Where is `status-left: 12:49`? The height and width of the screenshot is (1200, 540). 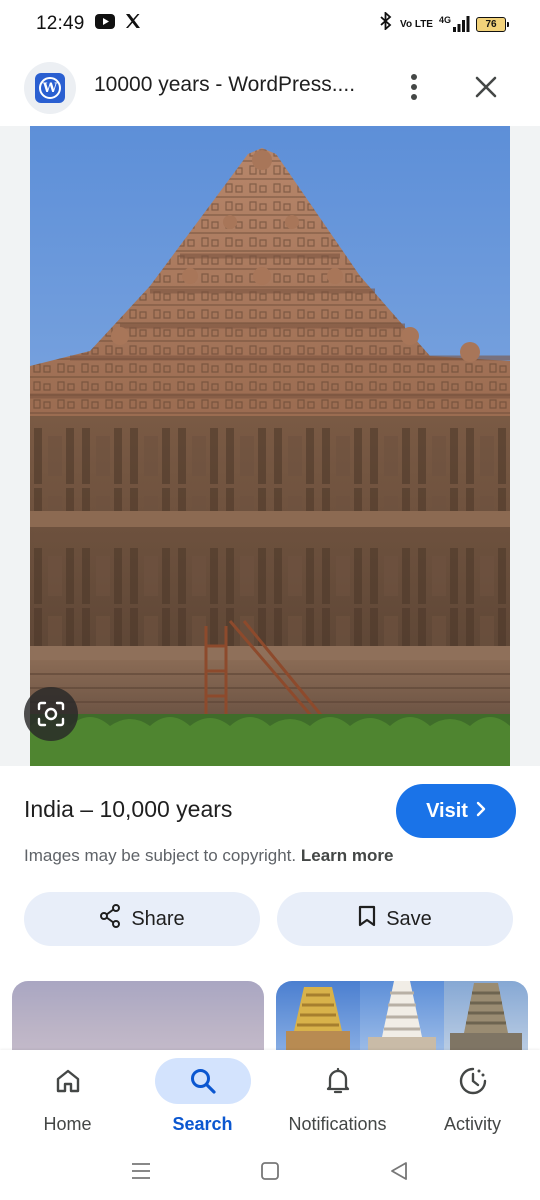
status-left: 12:49 is located at coordinates (88, 24).